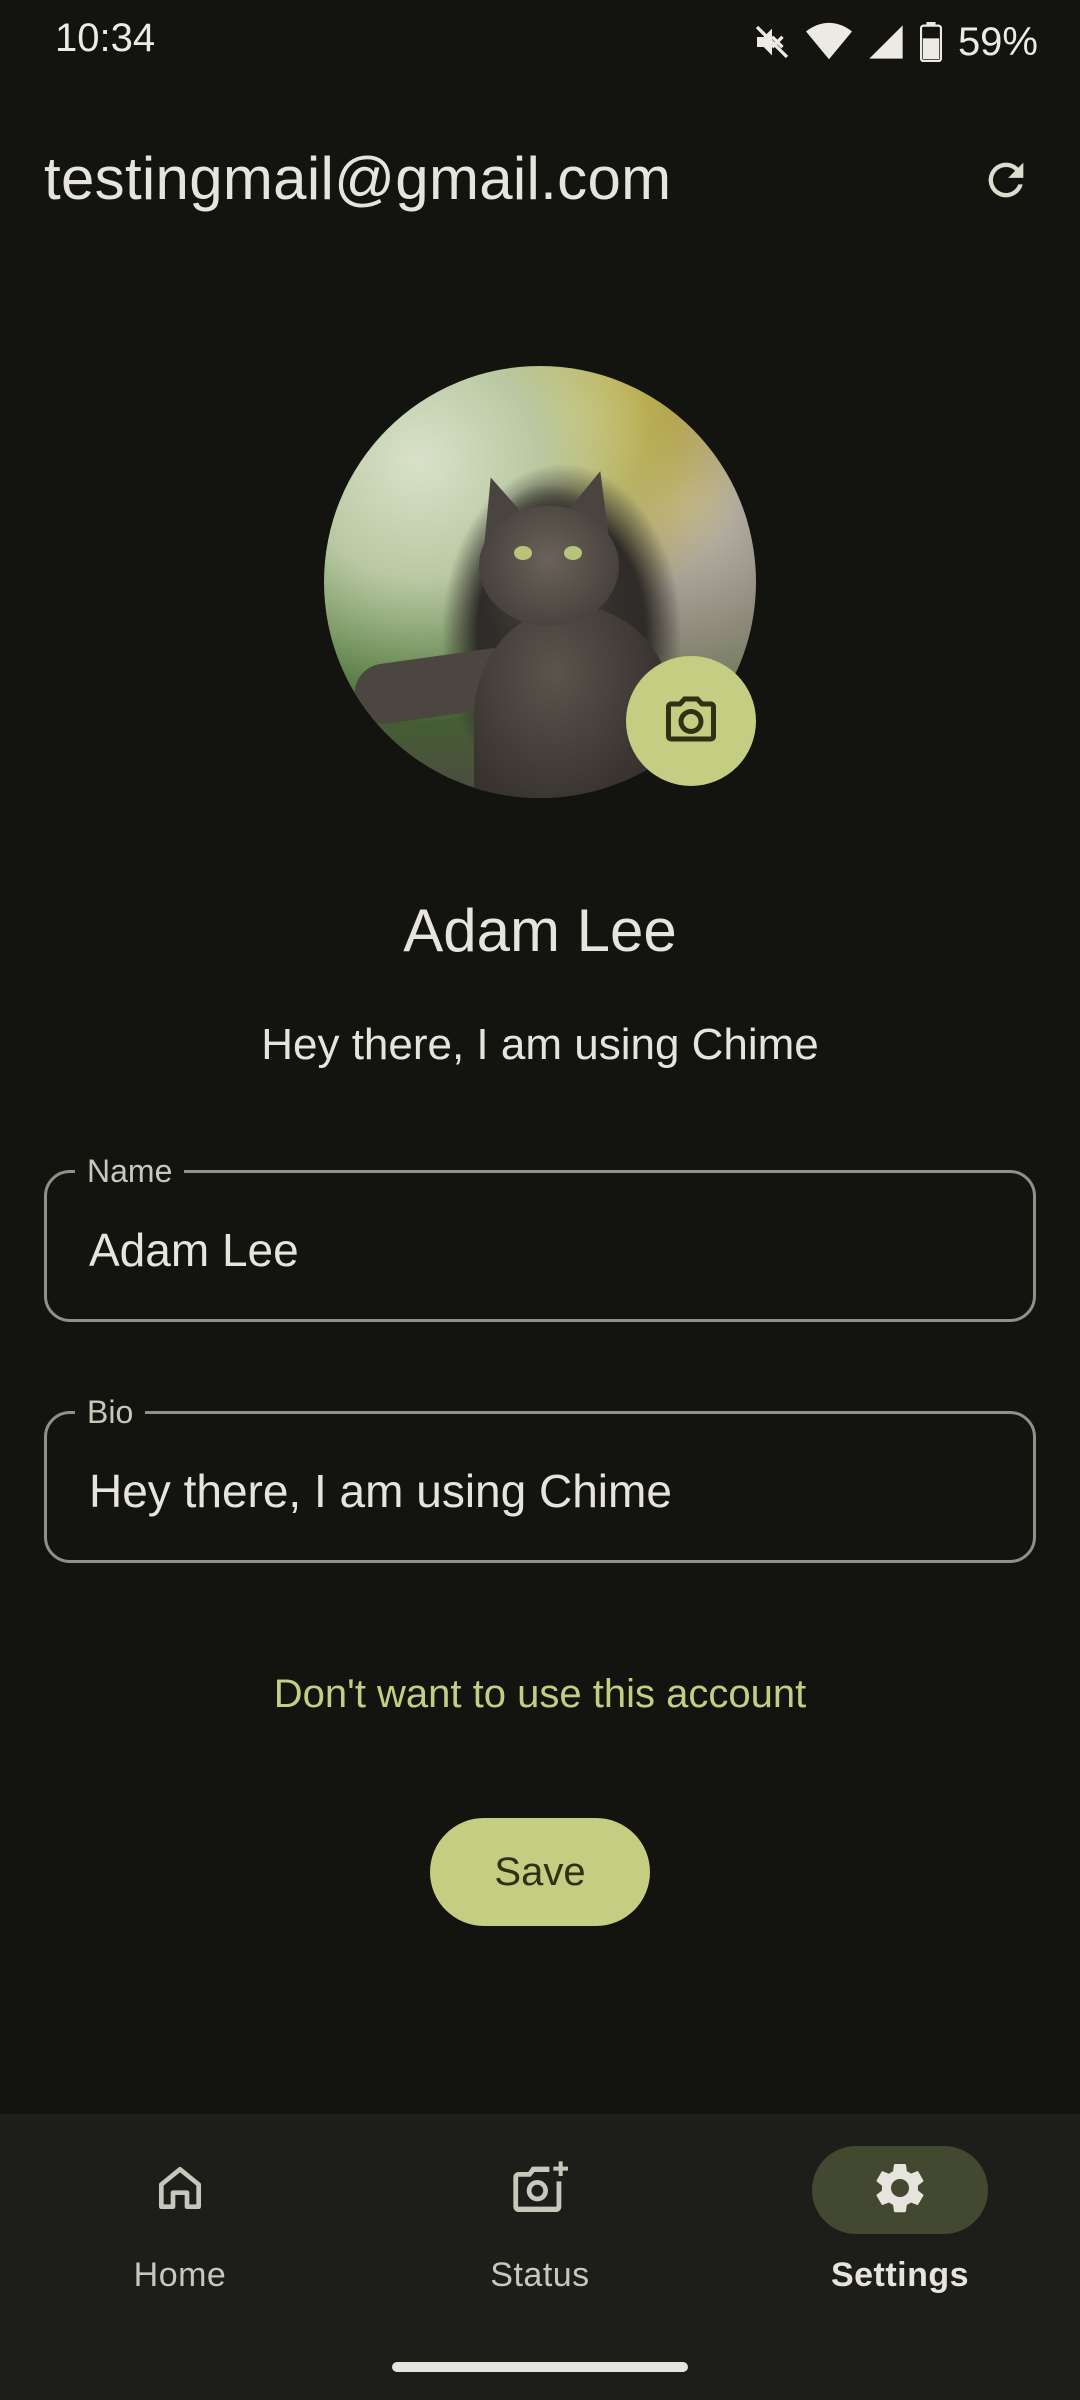 The image size is (1080, 2400). Describe the element at coordinates (540, 1872) in the screenshot. I see `save-button: Save` at that location.